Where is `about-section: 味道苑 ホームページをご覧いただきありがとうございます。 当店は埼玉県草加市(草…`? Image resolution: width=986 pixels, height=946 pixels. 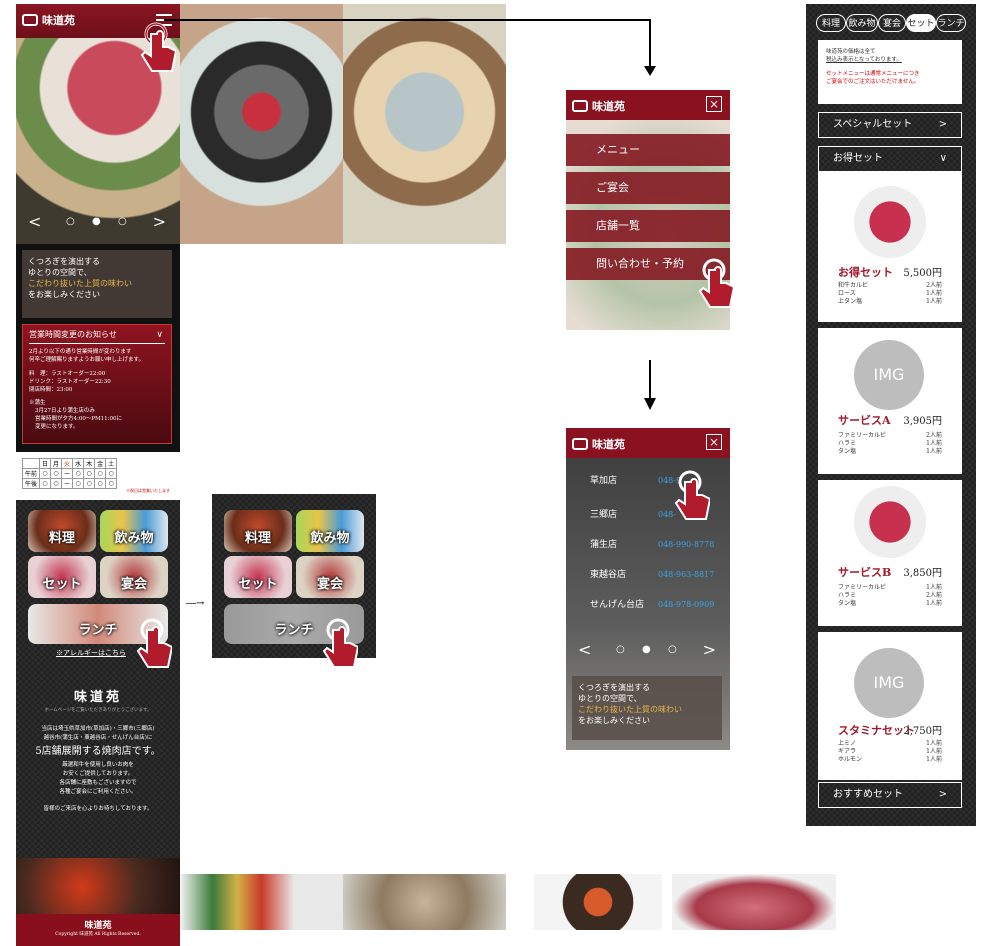 about-section: 味道苑 ホームページをご覧いただきありがとうございます。 当店は埼玉県草加市(草… is located at coordinates (98, 752).